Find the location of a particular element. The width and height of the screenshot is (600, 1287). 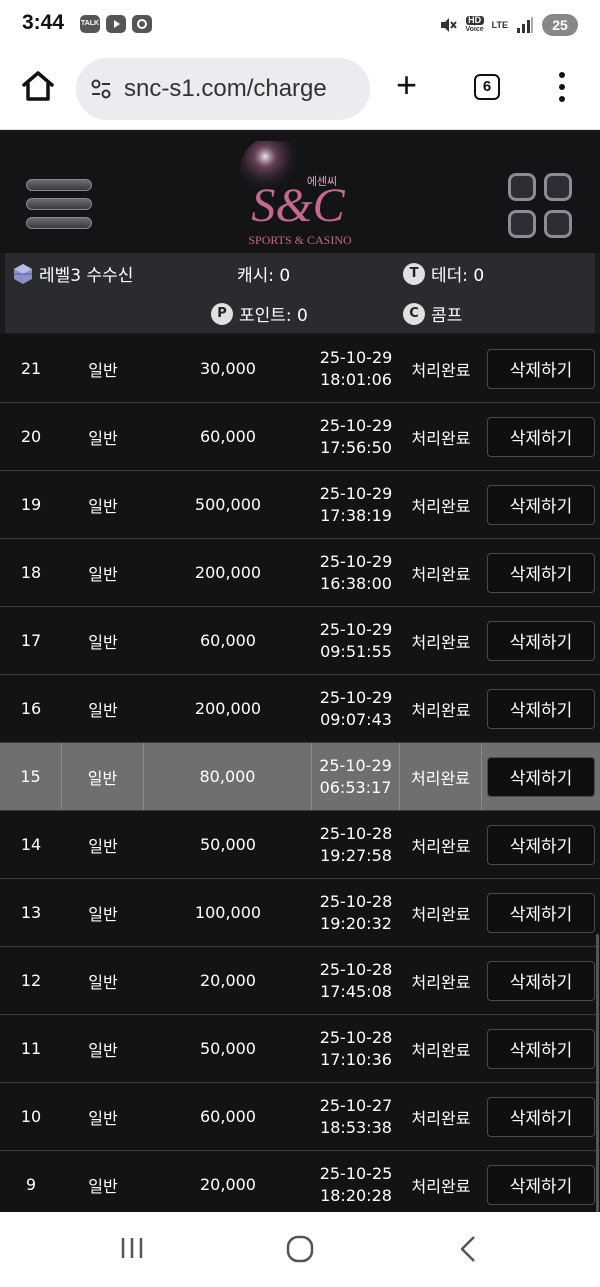

address-bar: snc-s1.com/charge is located at coordinates (223, 89).